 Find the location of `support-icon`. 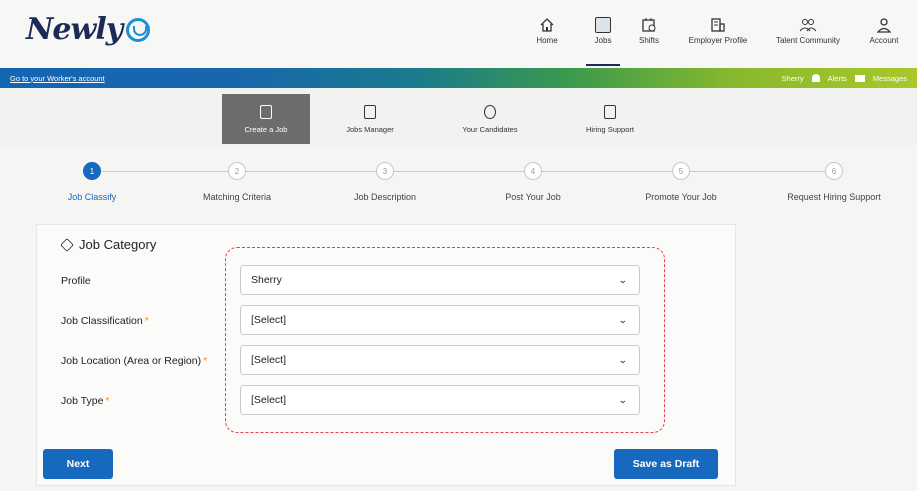

support-icon is located at coordinates (610, 111).